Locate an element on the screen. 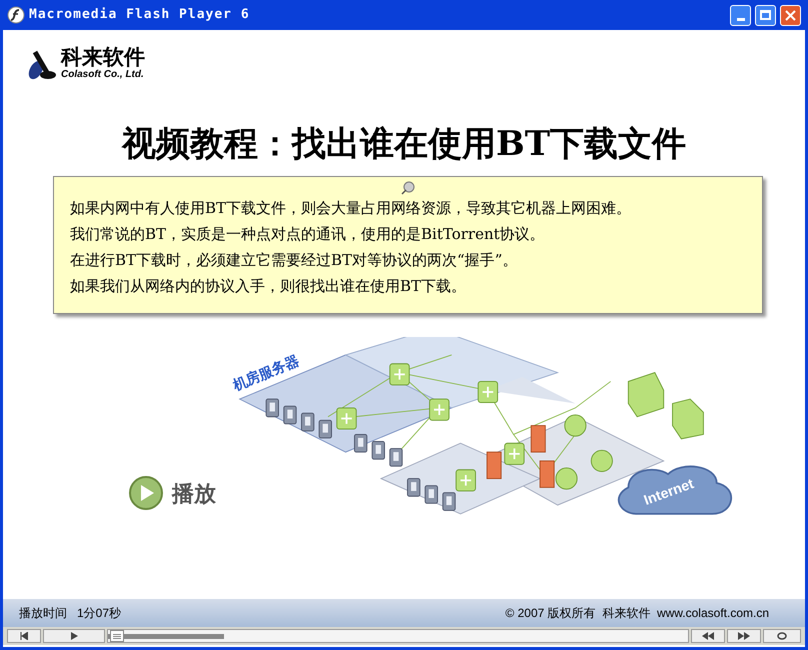 The height and width of the screenshot is (650, 808). duration-label: 播放时间 is located at coordinates (43, 613).